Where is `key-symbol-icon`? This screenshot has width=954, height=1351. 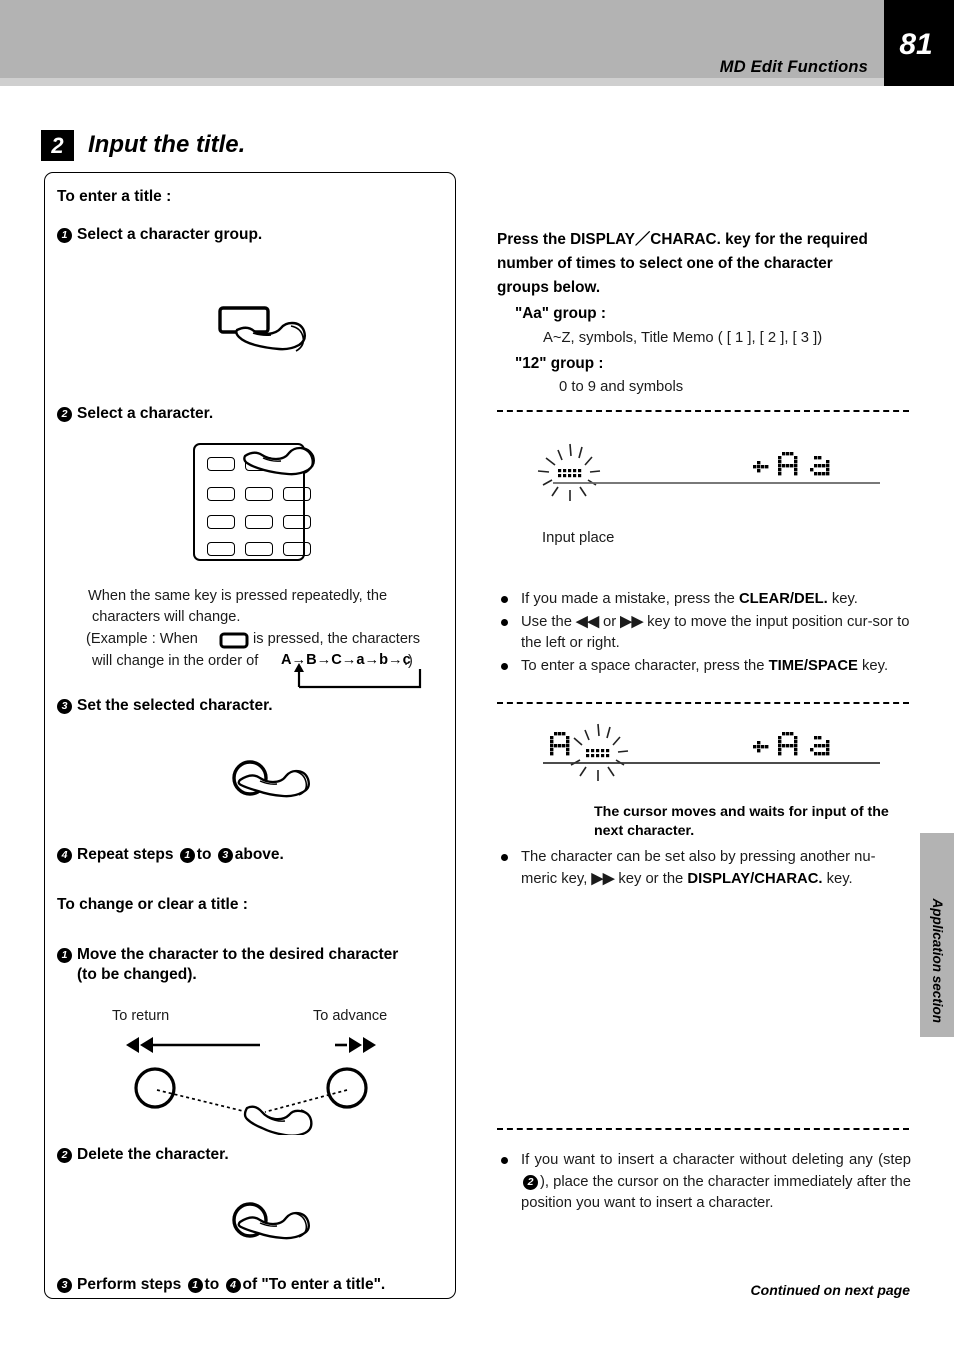 key-symbol-icon is located at coordinates (234, 640).